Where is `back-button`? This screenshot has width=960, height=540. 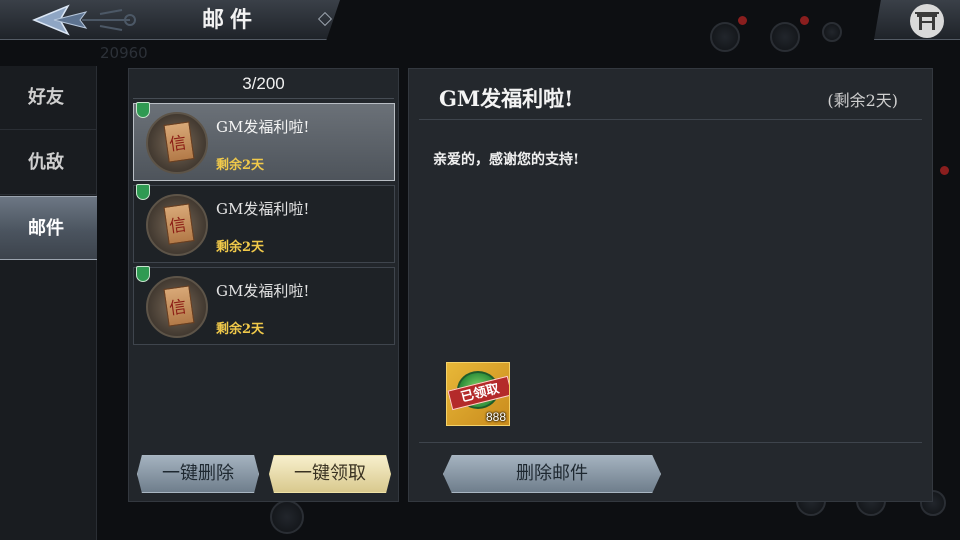
back-button is located at coordinates (85, 20).